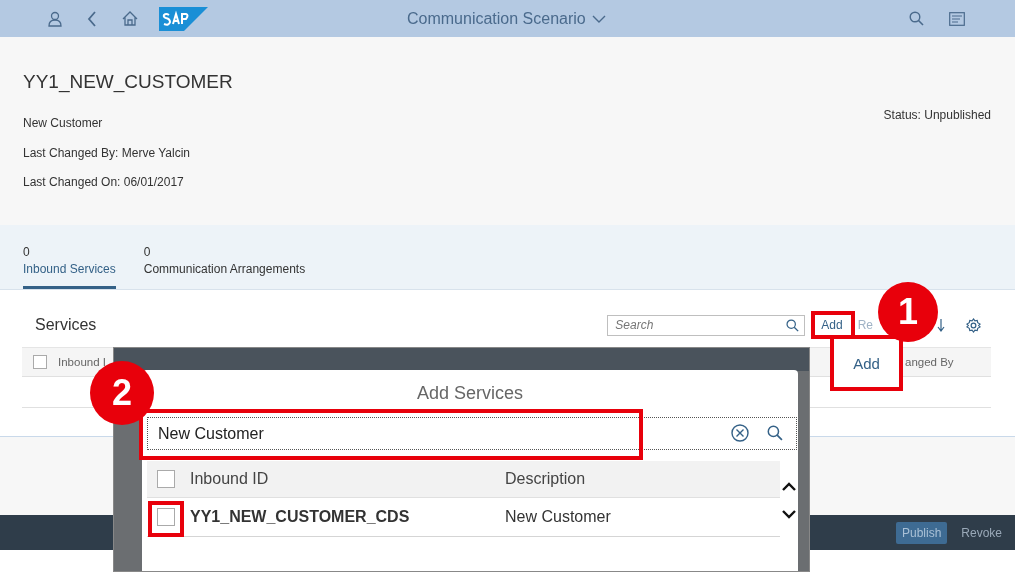 The image size is (1015, 572). Describe the element at coordinates (63, 123) in the screenshot. I see `object-description: New Customer` at that location.